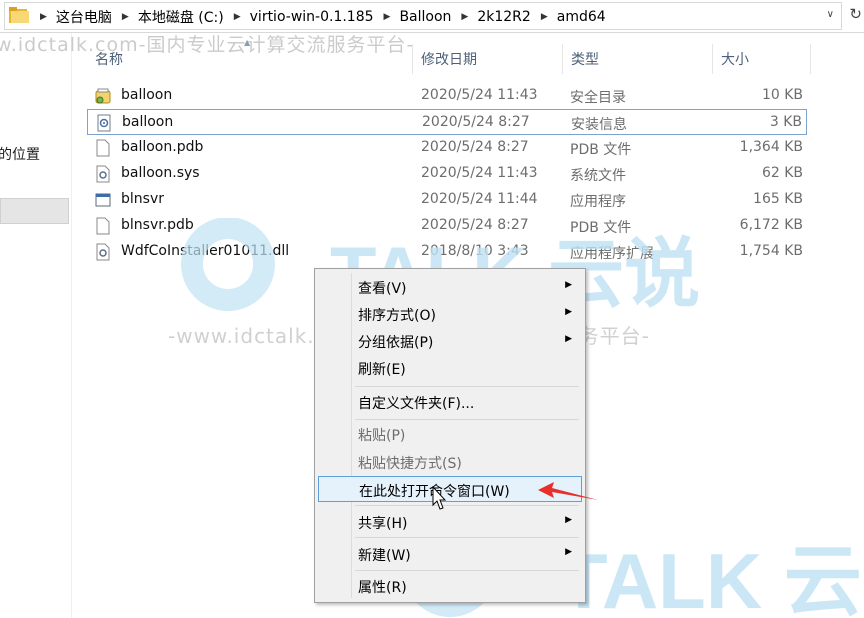  What do you see at coordinates (450, 341) in the screenshot?
I see `menu-item-group: 分组依据(P) ▶` at bounding box center [450, 341].